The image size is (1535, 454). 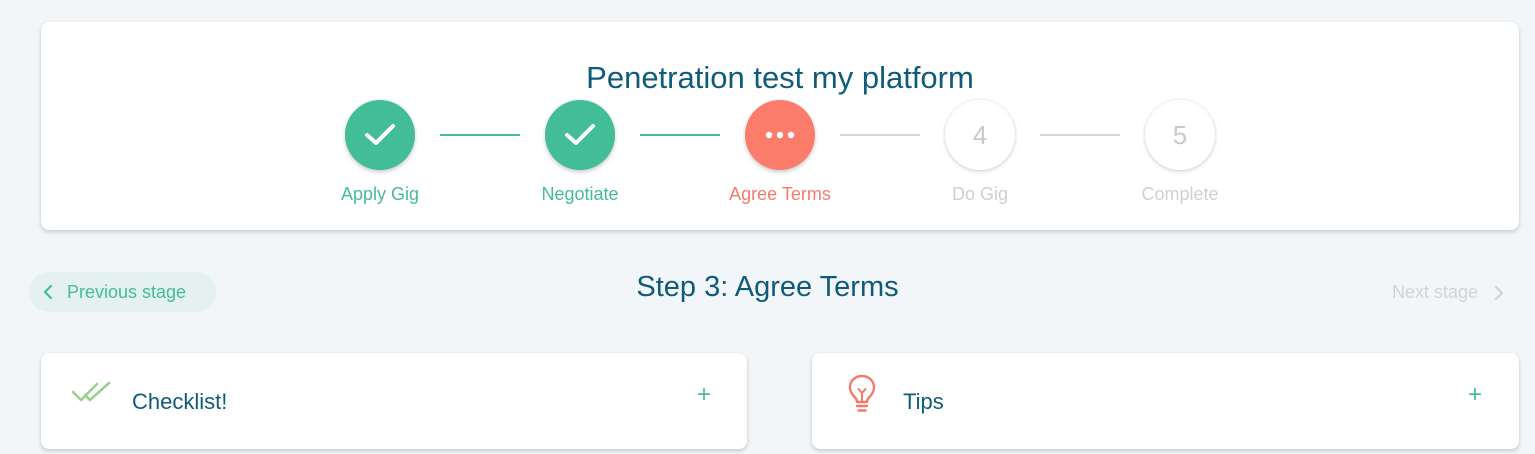 I want to click on step-agree-terms: Agree Terms, so click(x=780, y=151).